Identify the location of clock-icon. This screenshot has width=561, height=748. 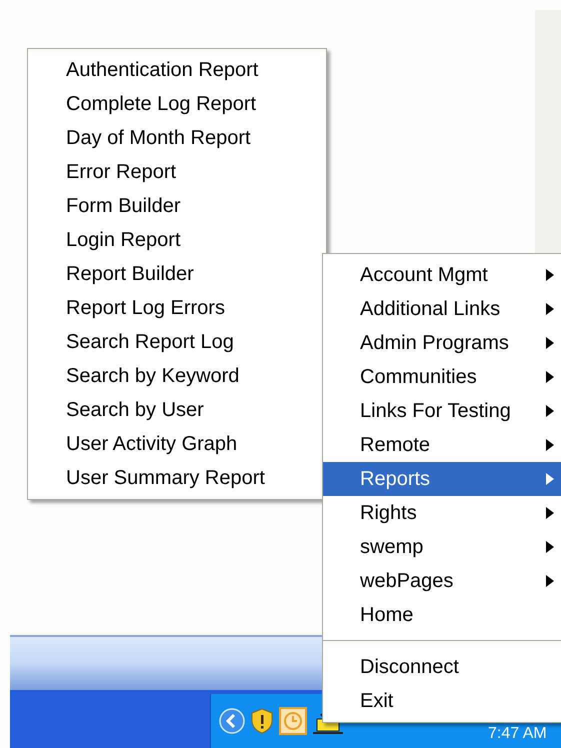
(293, 721).